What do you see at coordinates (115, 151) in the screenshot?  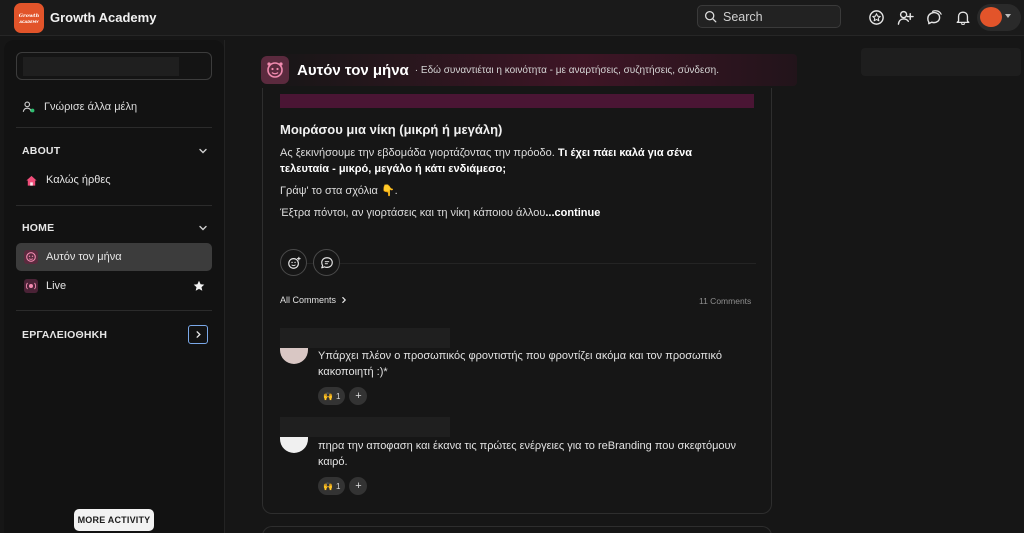 I see `section-about-header: ABOUT` at bounding box center [115, 151].